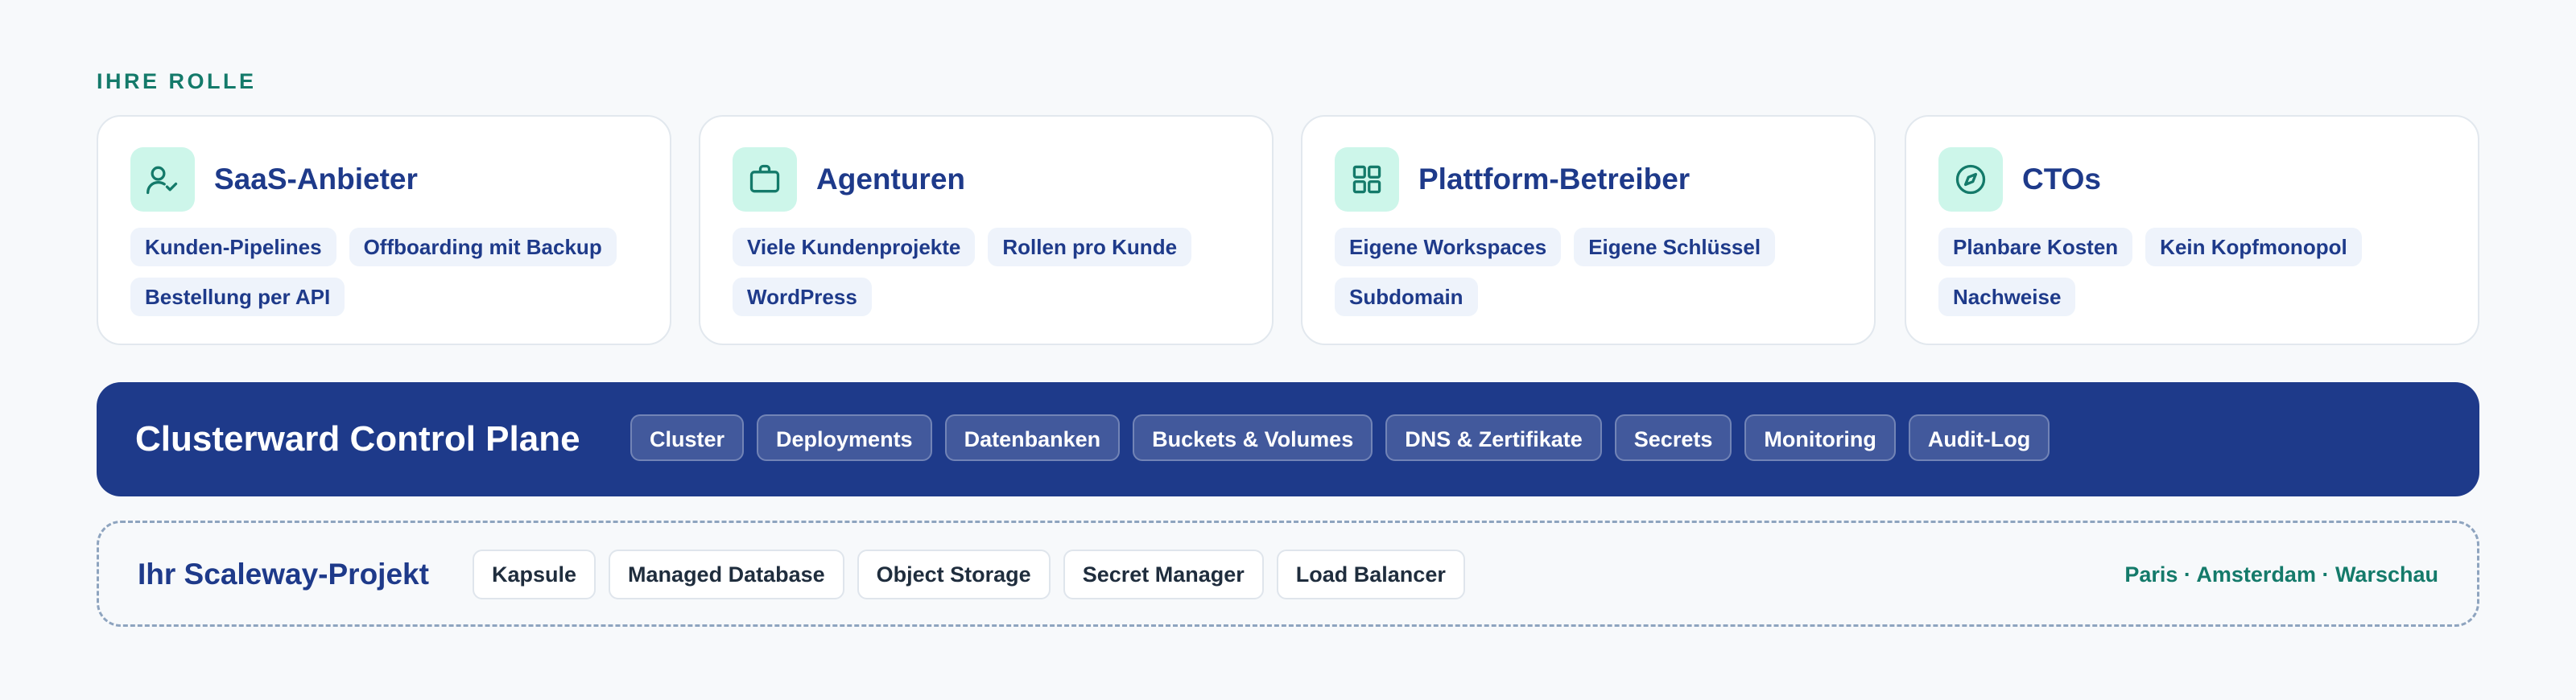 This screenshot has width=2576, height=700. Describe the element at coordinates (1673, 437) in the screenshot. I see `control-plane-item-secrets: Secrets` at that location.